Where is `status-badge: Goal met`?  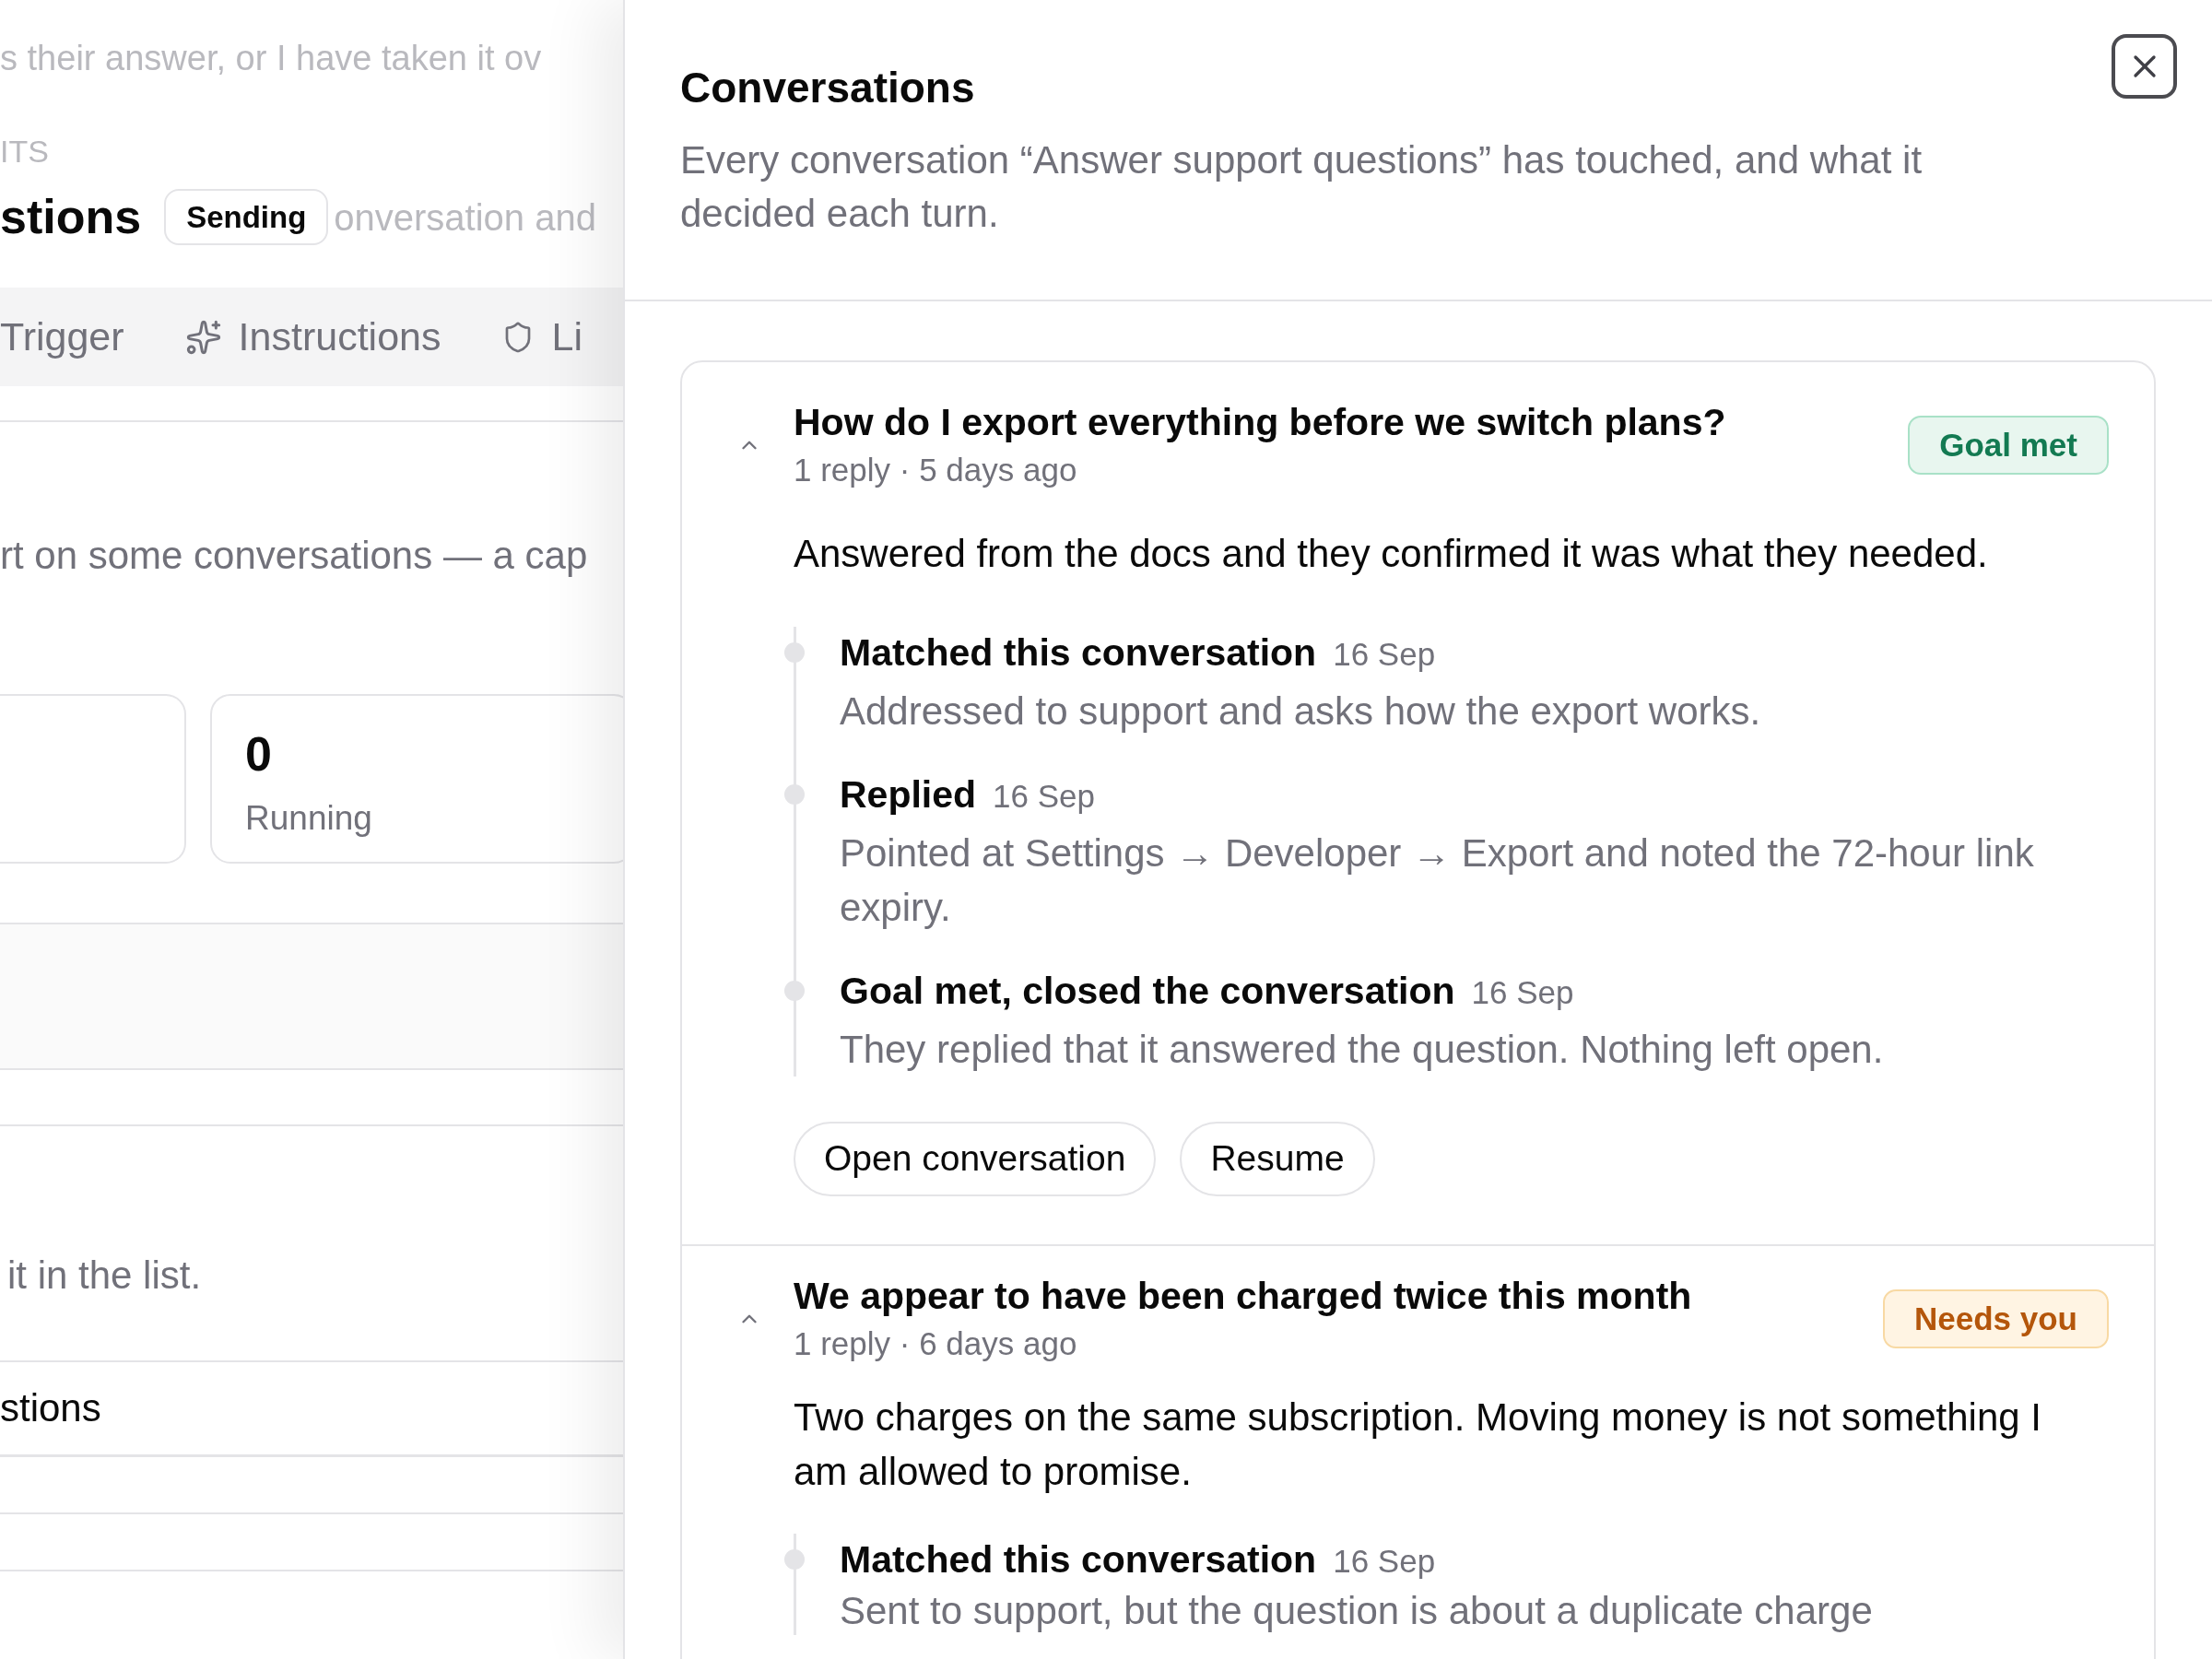
status-badge: Goal met is located at coordinates (2008, 445).